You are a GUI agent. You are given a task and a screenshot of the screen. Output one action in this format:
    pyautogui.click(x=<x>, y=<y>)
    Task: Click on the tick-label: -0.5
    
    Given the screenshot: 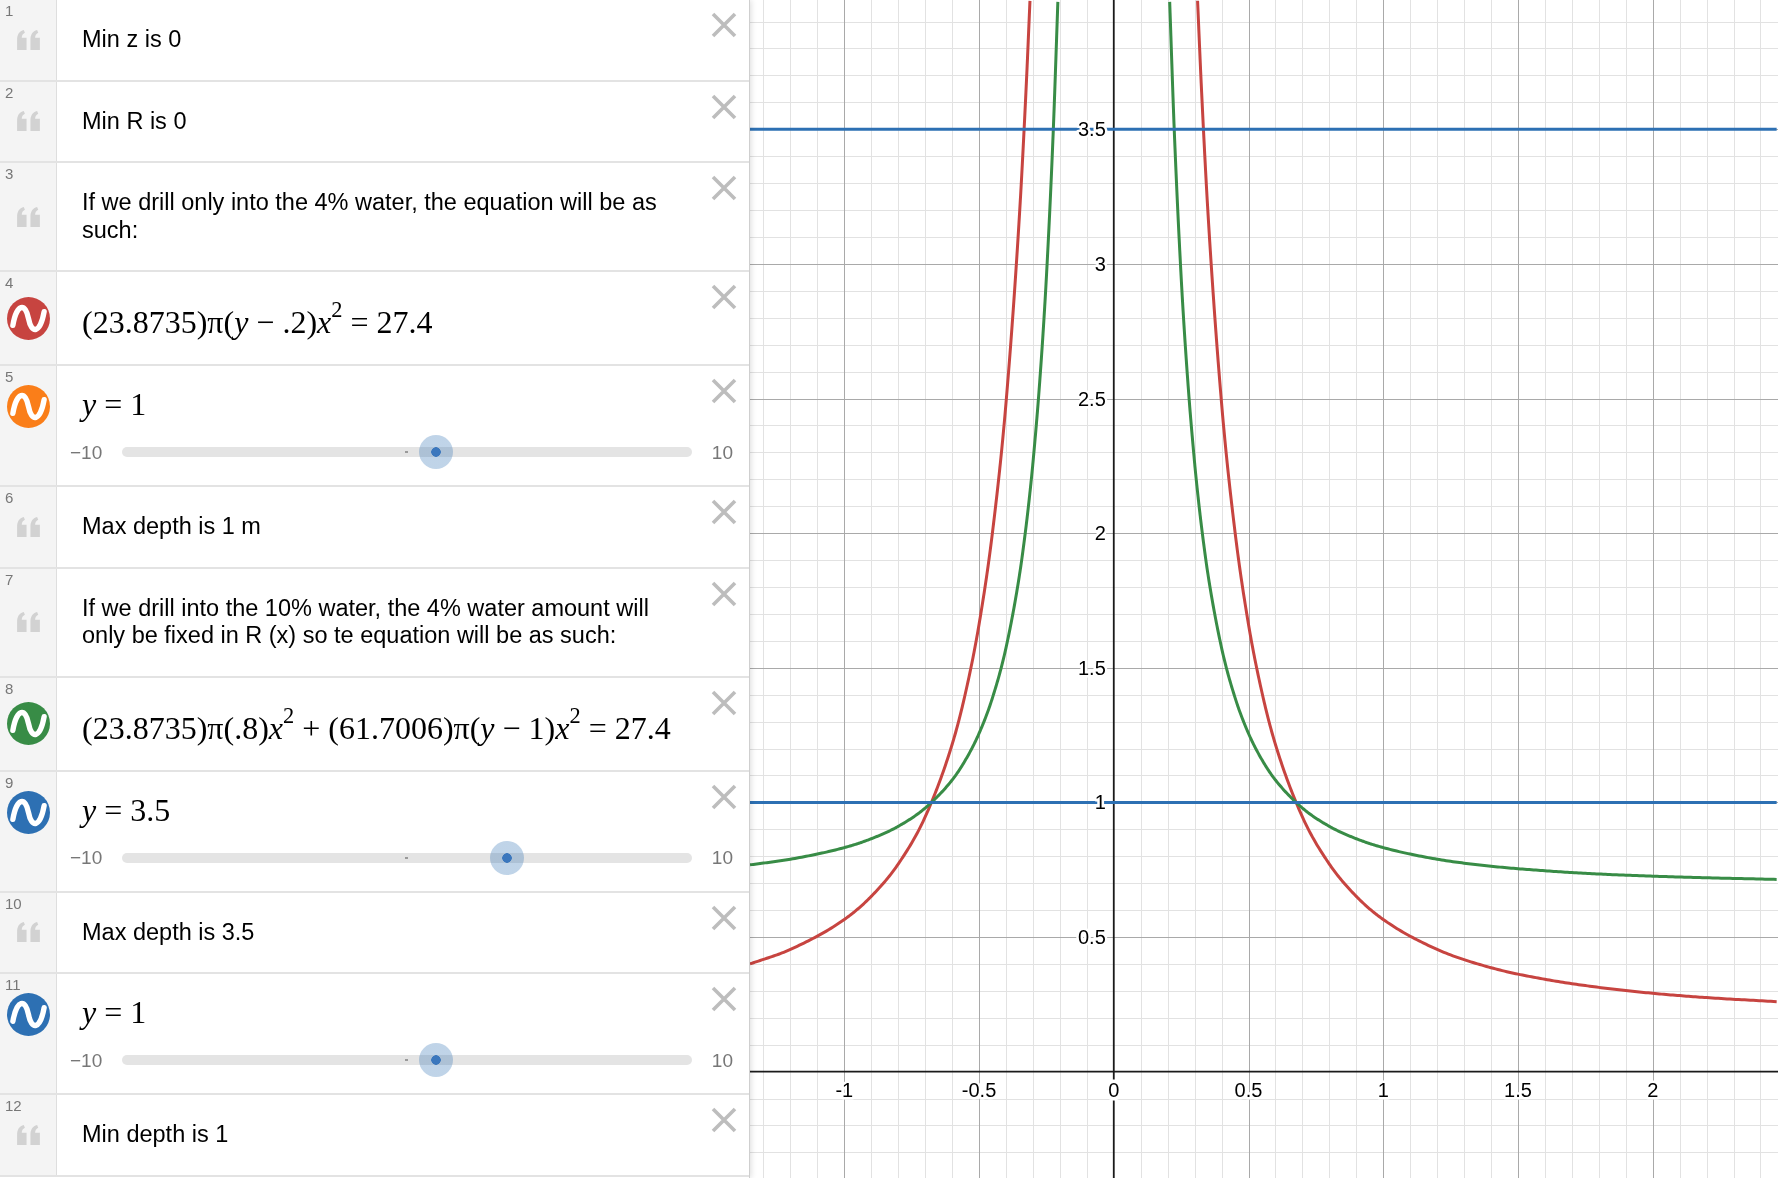 What is the action you would take?
    pyautogui.click(x=979, y=1089)
    